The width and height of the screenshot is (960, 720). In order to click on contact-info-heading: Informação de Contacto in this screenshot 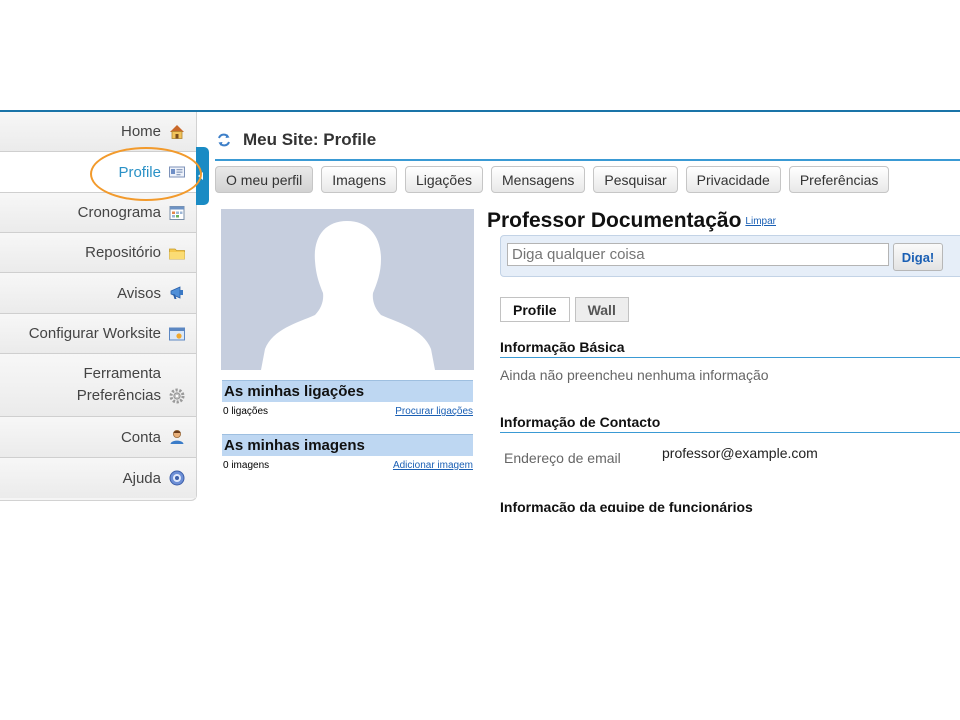, I will do `click(730, 423)`.